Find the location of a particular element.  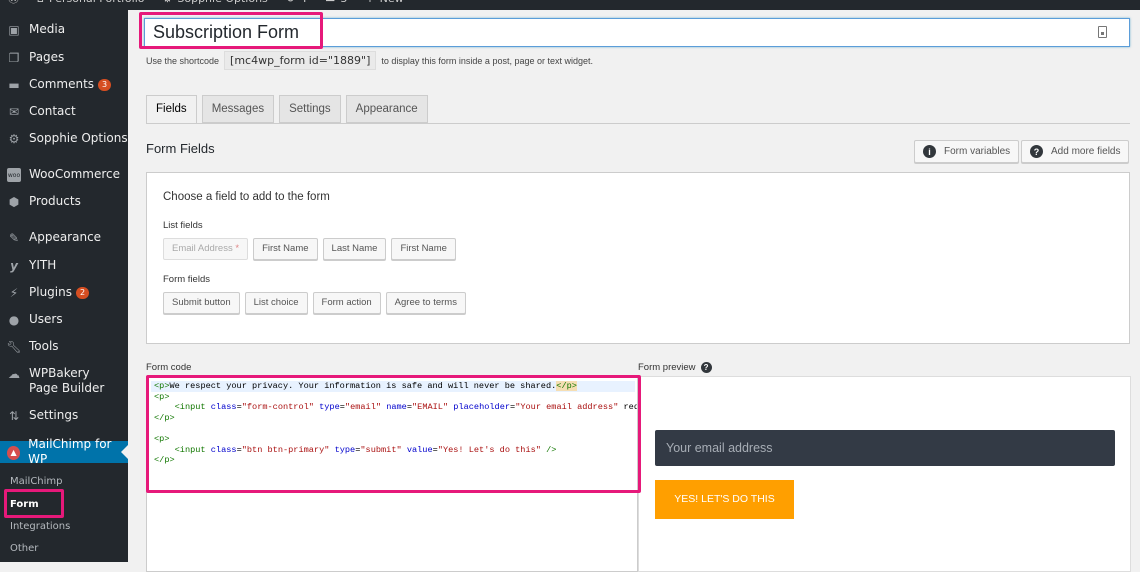

box-icon: ⬢ is located at coordinates (14, 202).